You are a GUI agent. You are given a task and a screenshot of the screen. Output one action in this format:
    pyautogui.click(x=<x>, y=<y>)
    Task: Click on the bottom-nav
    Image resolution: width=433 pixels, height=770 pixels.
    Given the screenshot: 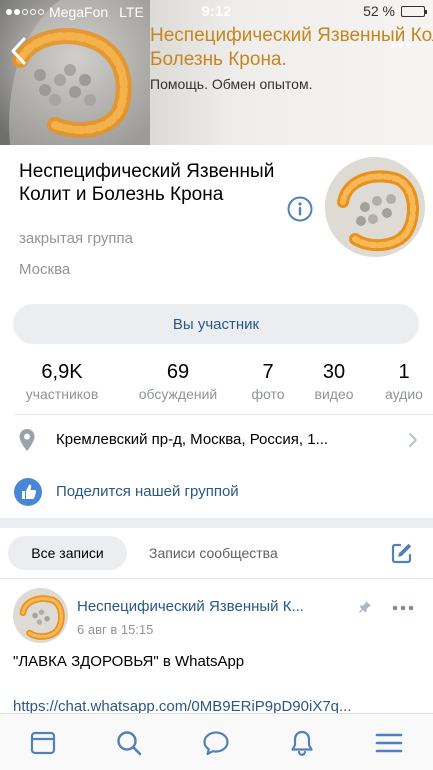 What is the action you would take?
    pyautogui.click(x=216, y=741)
    